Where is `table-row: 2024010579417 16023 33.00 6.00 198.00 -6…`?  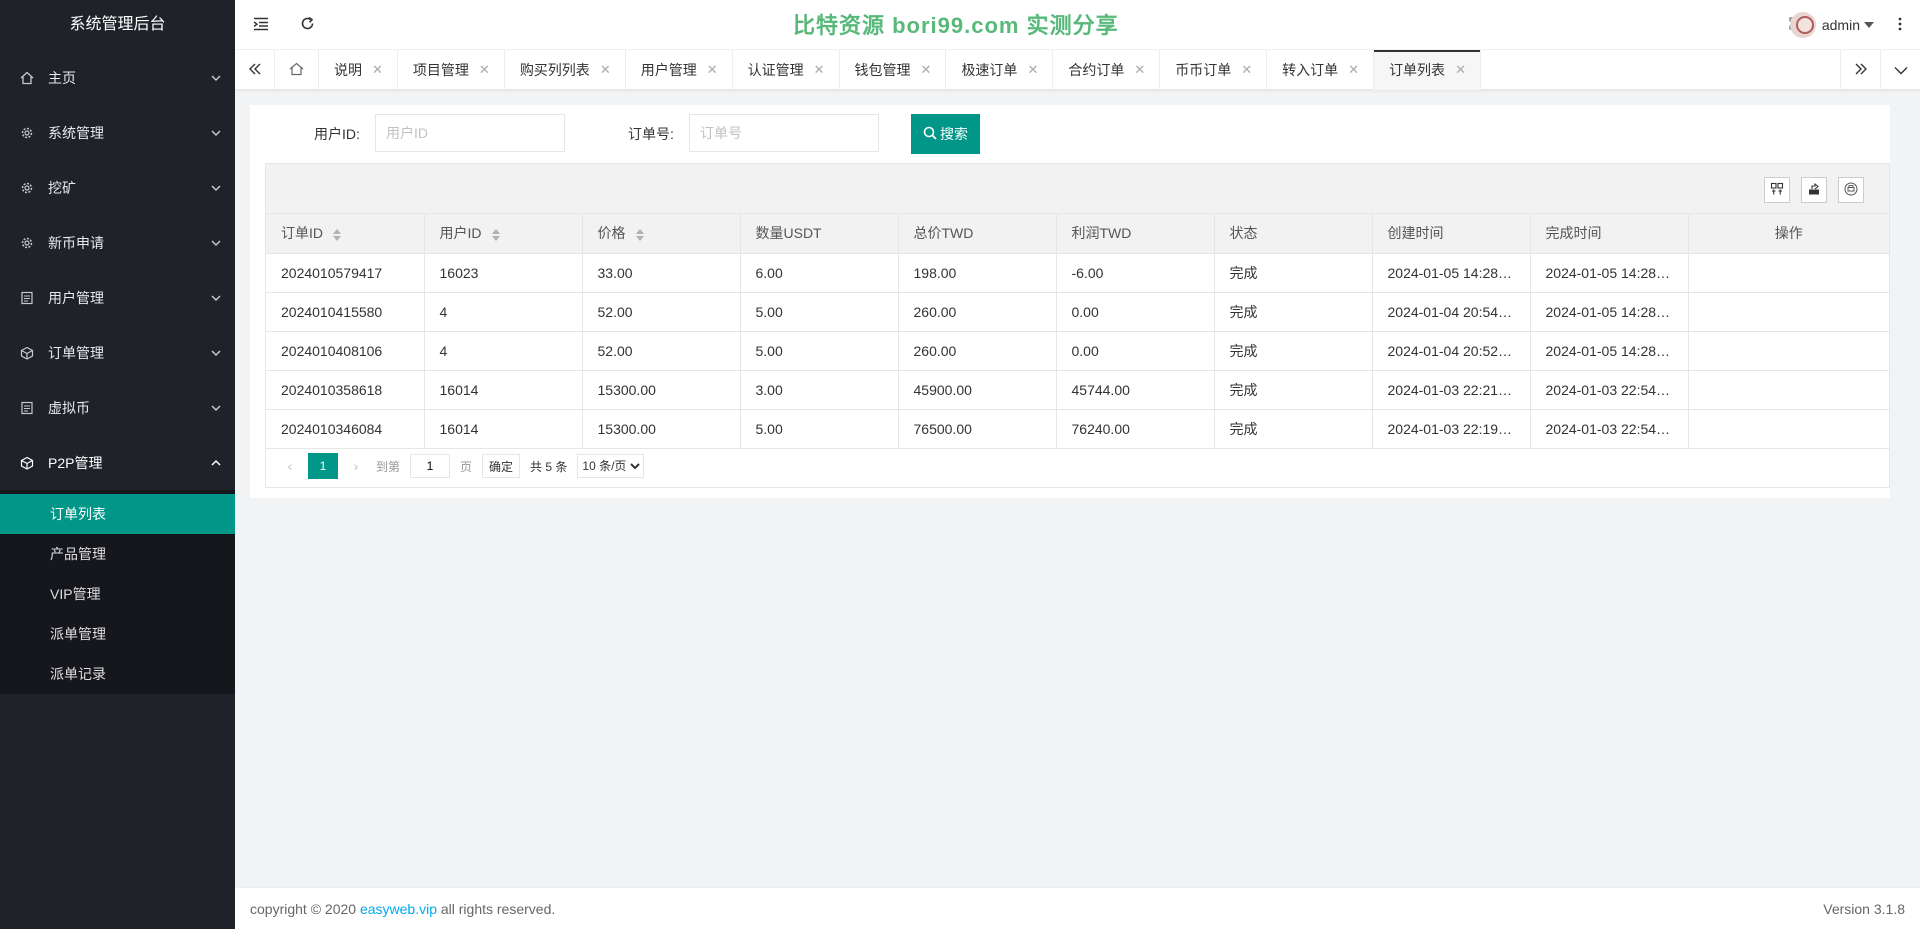 table-row: 2024010579417 16023 33.00 6.00 198.00 -6… is located at coordinates (1077, 273).